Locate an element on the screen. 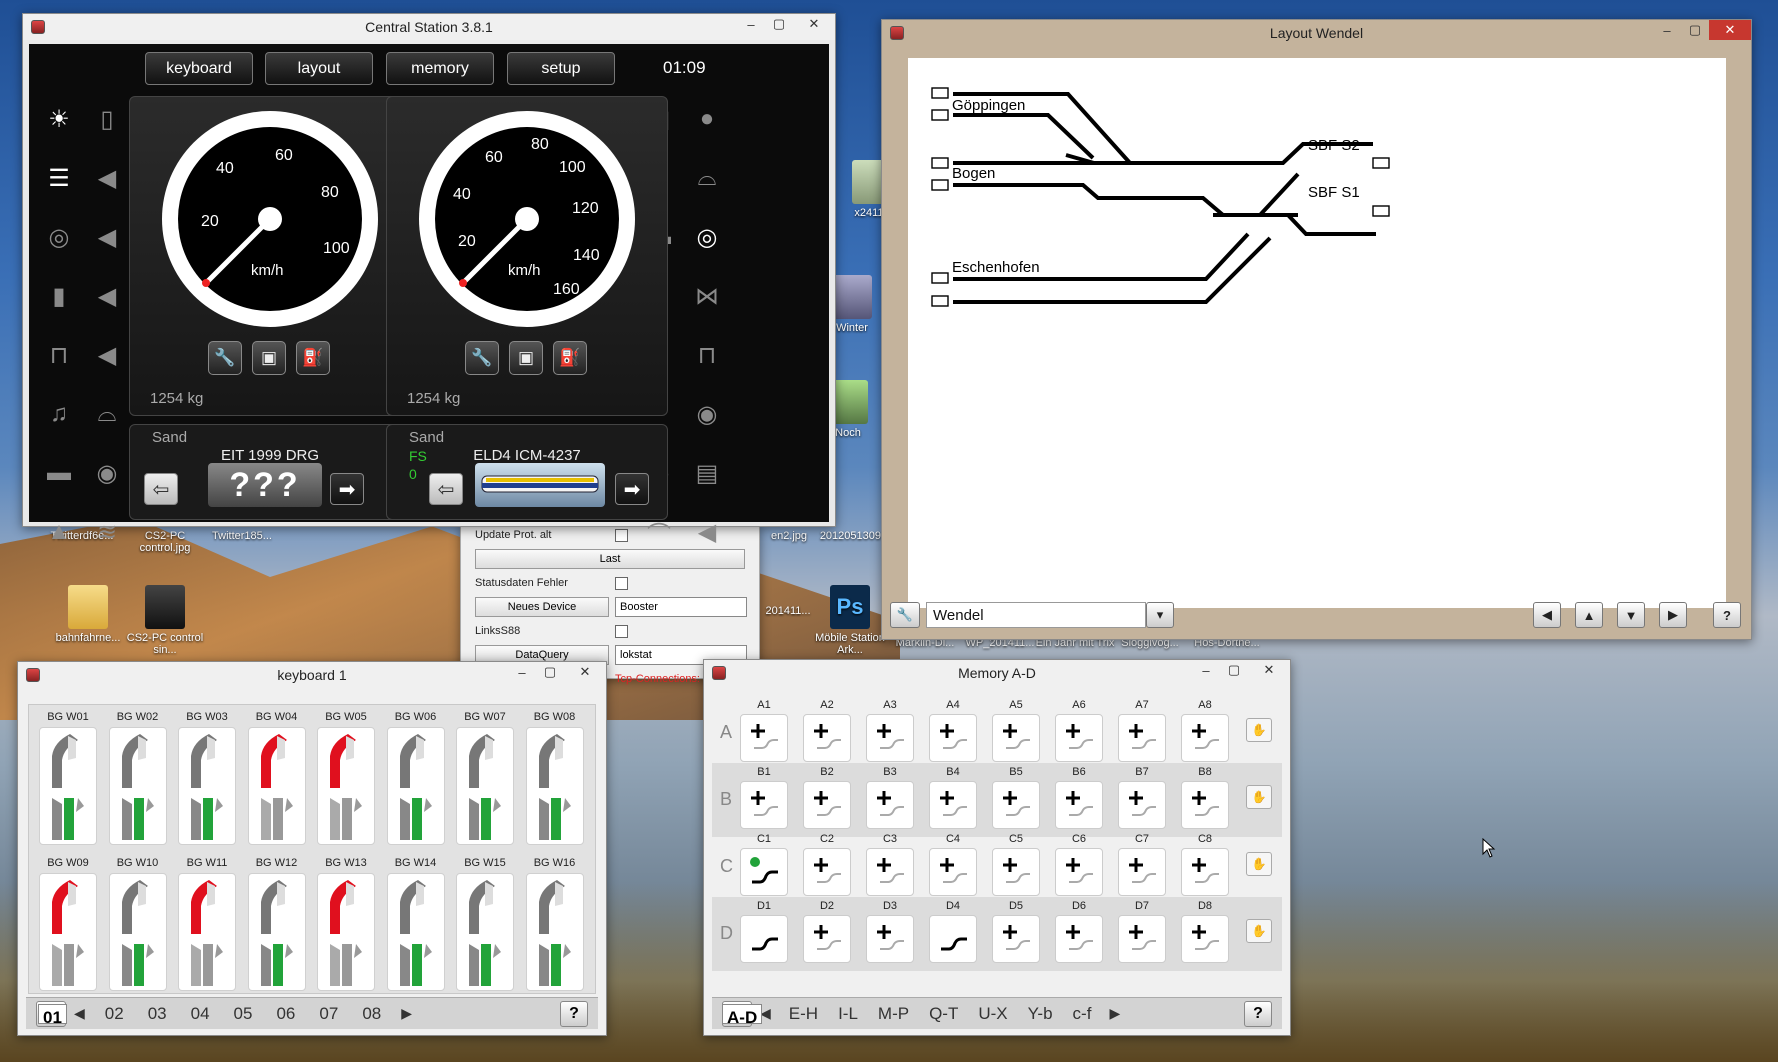  memory-slot: B1 is located at coordinates (764, 796).